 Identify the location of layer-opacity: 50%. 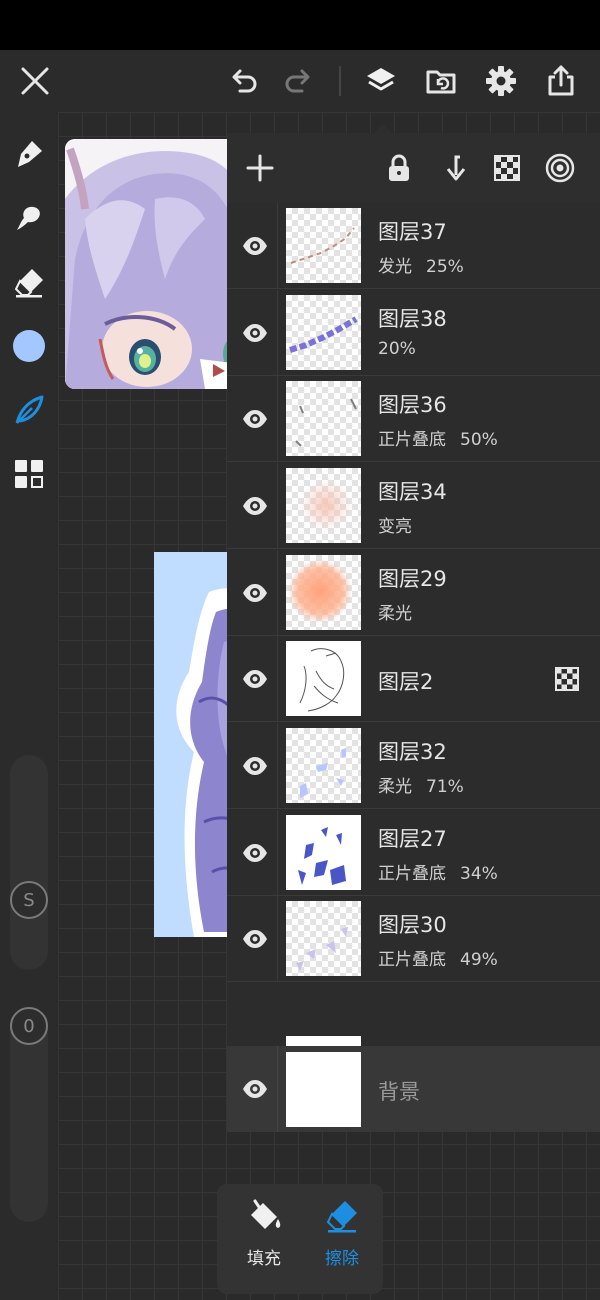
(479, 440).